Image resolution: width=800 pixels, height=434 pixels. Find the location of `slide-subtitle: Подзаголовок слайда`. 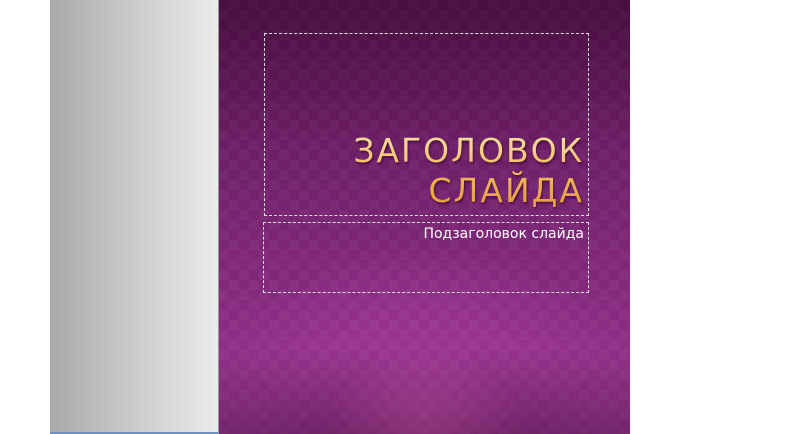

slide-subtitle: Подзаголовок слайда is located at coordinates (503, 234).